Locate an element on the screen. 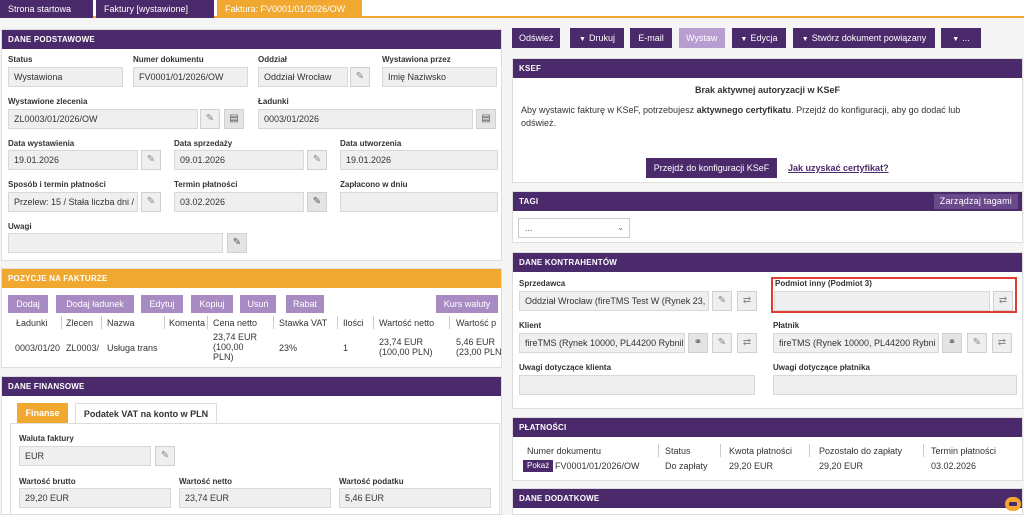  certificate-link: Jak uzyskać certyfikat? is located at coordinates (838, 168).